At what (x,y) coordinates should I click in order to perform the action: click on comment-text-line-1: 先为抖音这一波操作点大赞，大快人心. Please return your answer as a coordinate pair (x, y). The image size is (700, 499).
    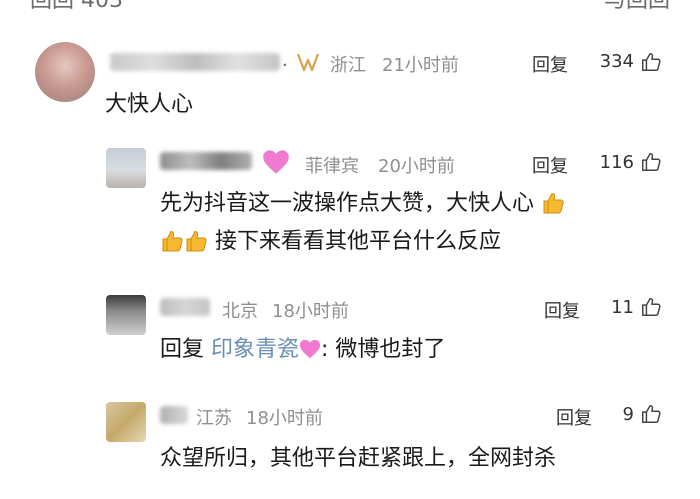
    Looking at the image, I should click on (362, 204).